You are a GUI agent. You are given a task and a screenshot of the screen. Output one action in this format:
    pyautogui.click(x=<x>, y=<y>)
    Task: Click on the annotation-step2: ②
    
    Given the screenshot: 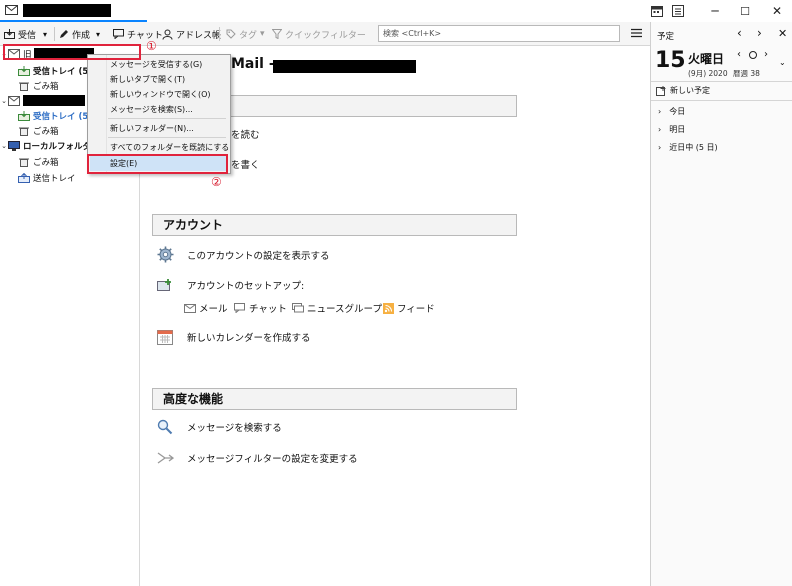 What is the action you would take?
    pyautogui.click(x=216, y=182)
    